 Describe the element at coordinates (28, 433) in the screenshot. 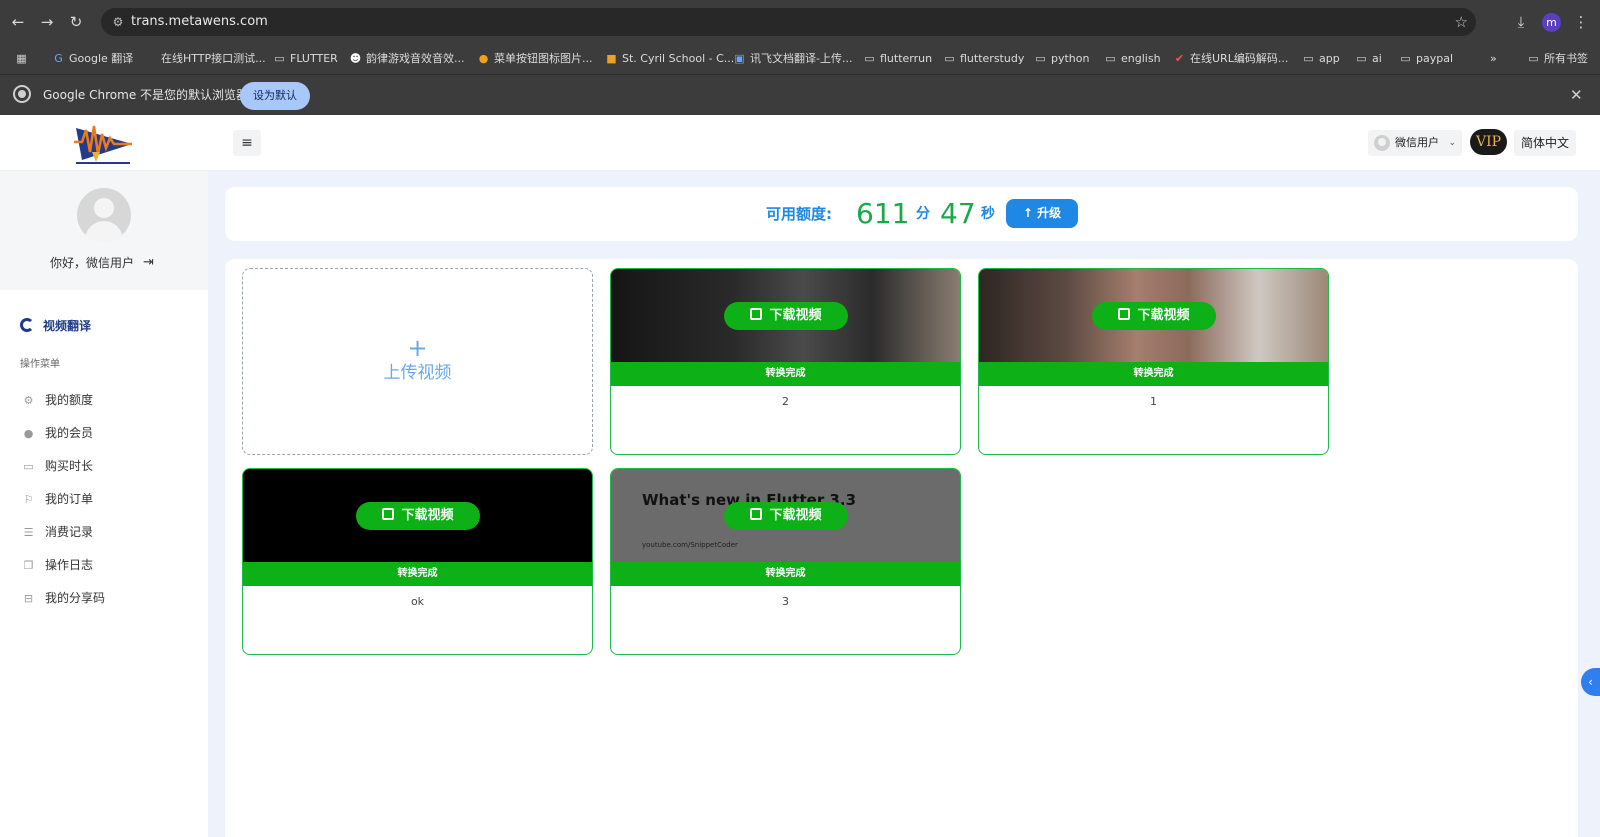

I see `info-icon: ●` at that location.